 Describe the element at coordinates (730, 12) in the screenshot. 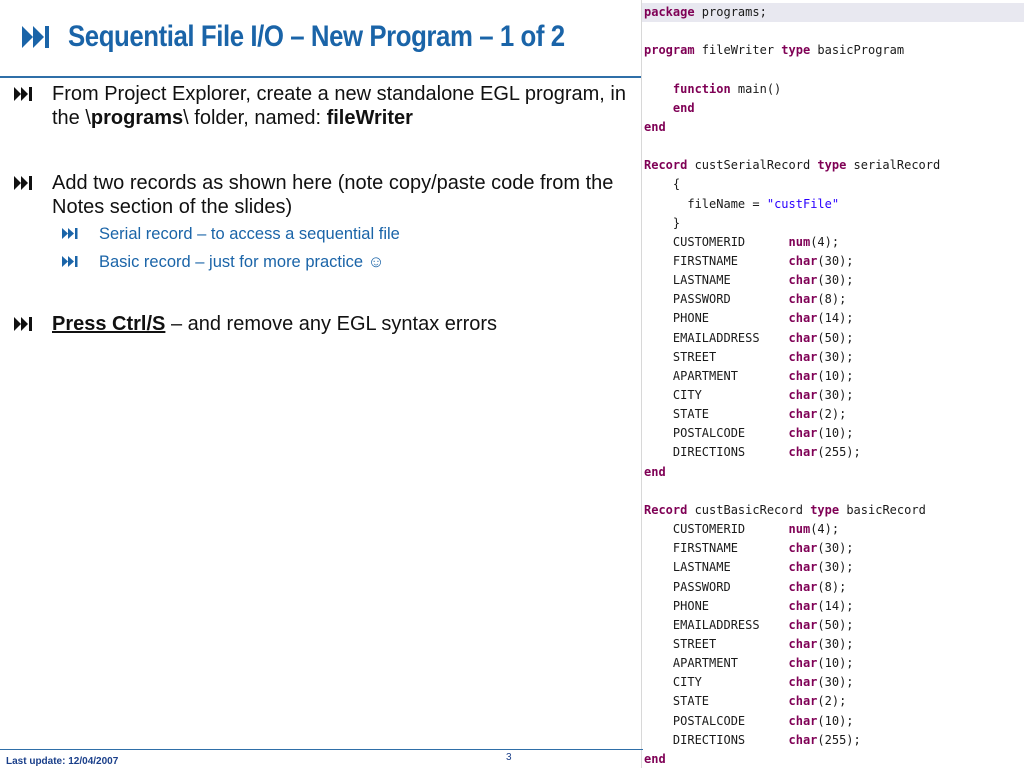

I see `code-text: programs;` at that location.